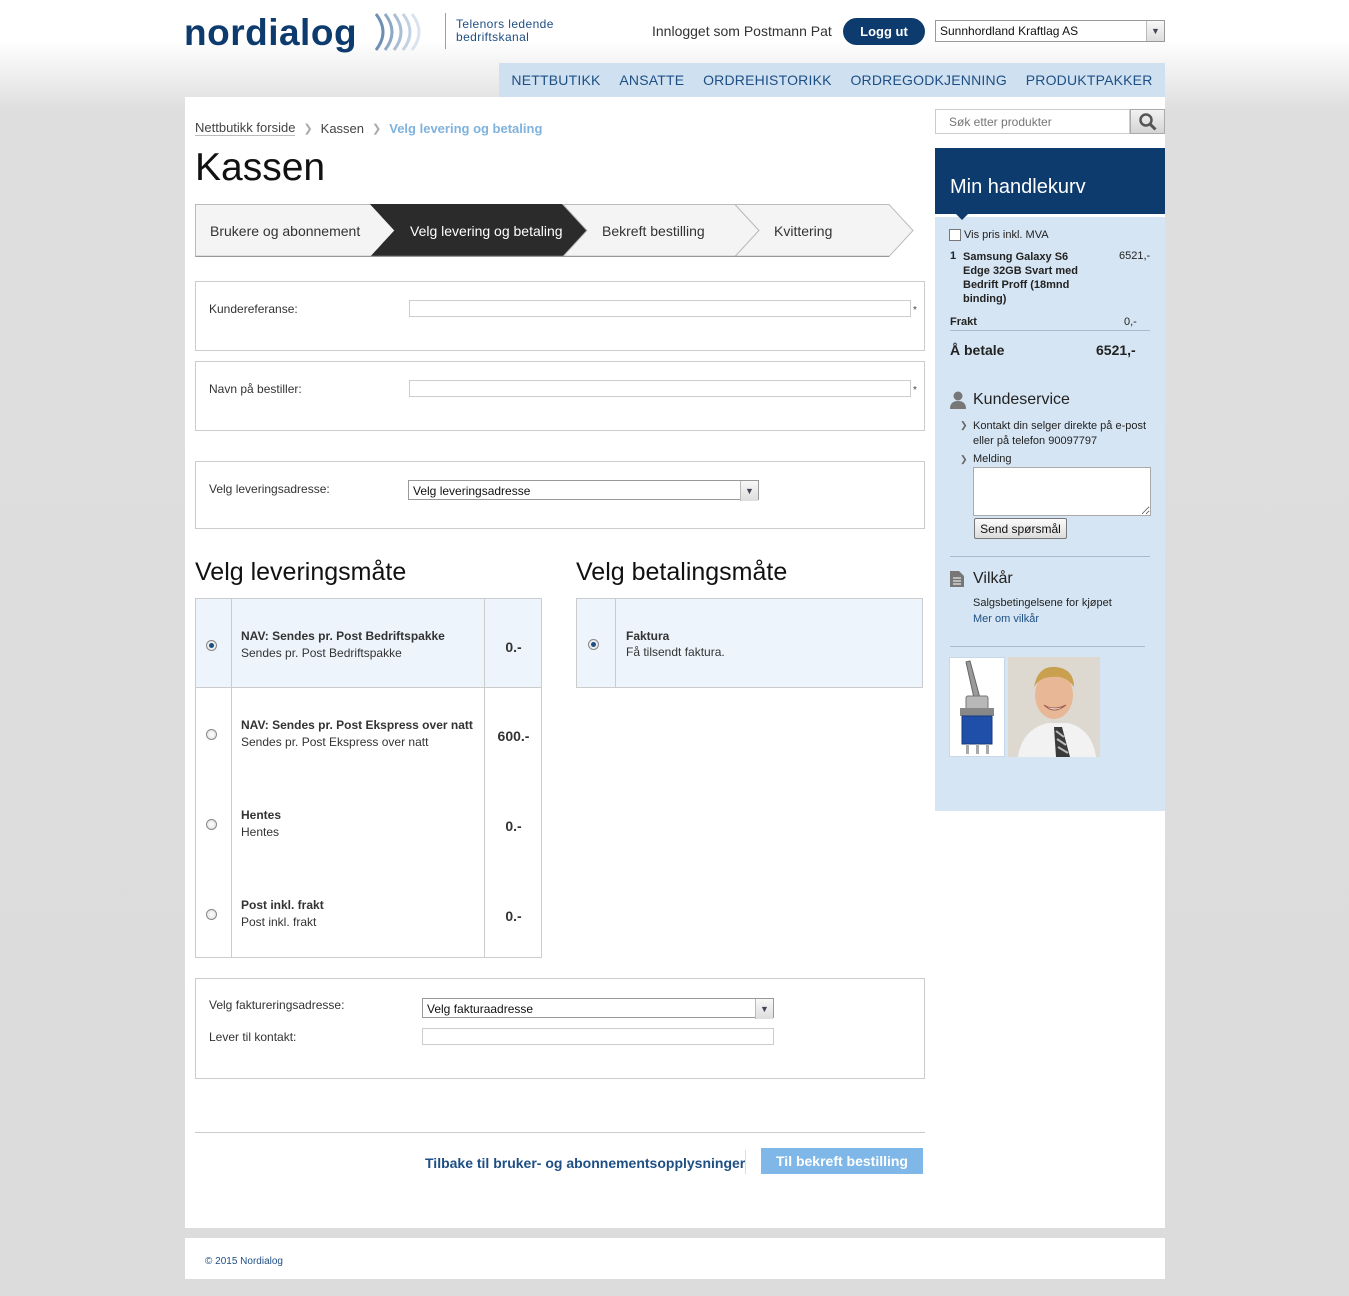 Image resolution: width=1349 pixels, height=1296 pixels. What do you see at coordinates (1050, 181) in the screenshot?
I see `cart-title: Min handlekurv` at bounding box center [1050, 181].